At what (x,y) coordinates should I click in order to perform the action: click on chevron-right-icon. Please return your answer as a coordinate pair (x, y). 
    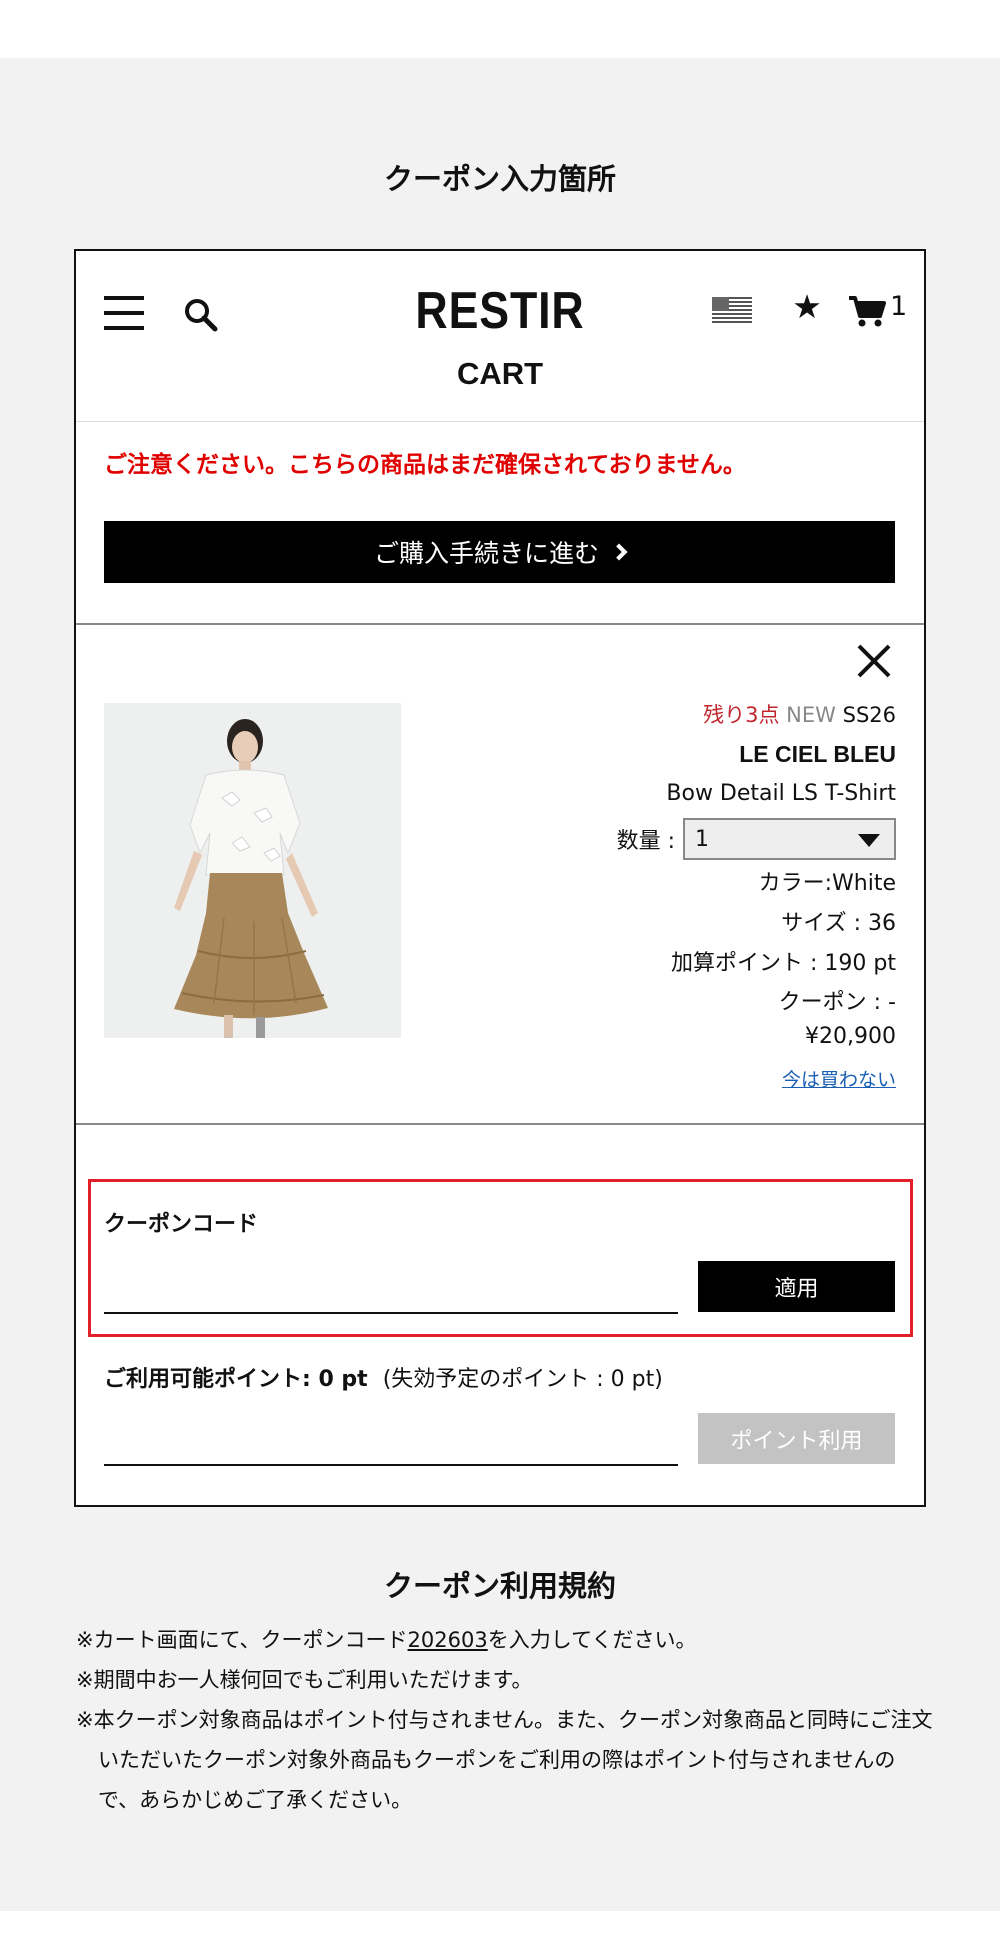
    Looking at the image, I should click on (619, 552).